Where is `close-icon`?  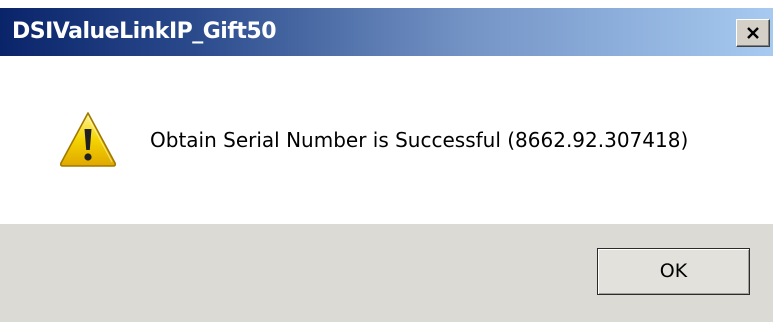
close-icon is located at coordinates (753, 33).